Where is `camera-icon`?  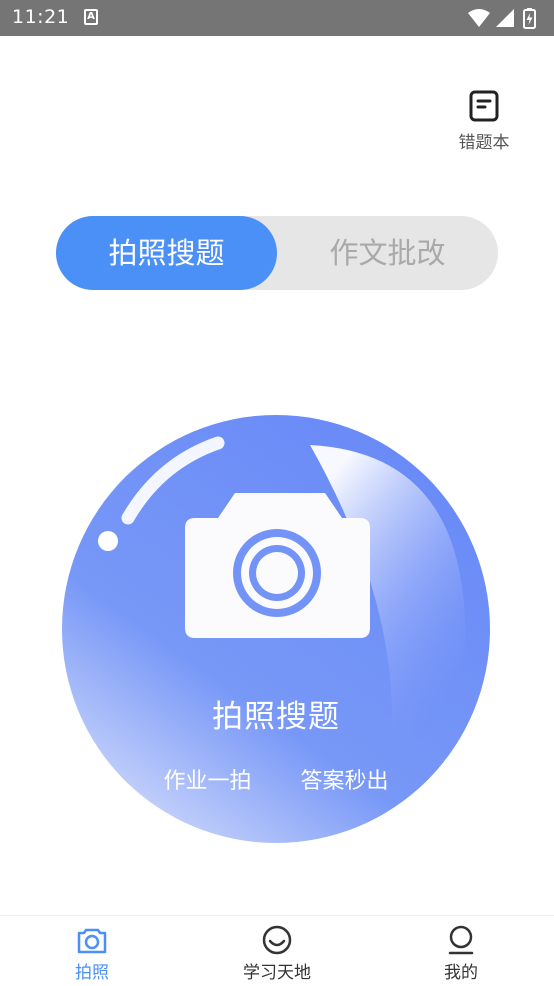
camera-icon is located at coordinates (92, 941).